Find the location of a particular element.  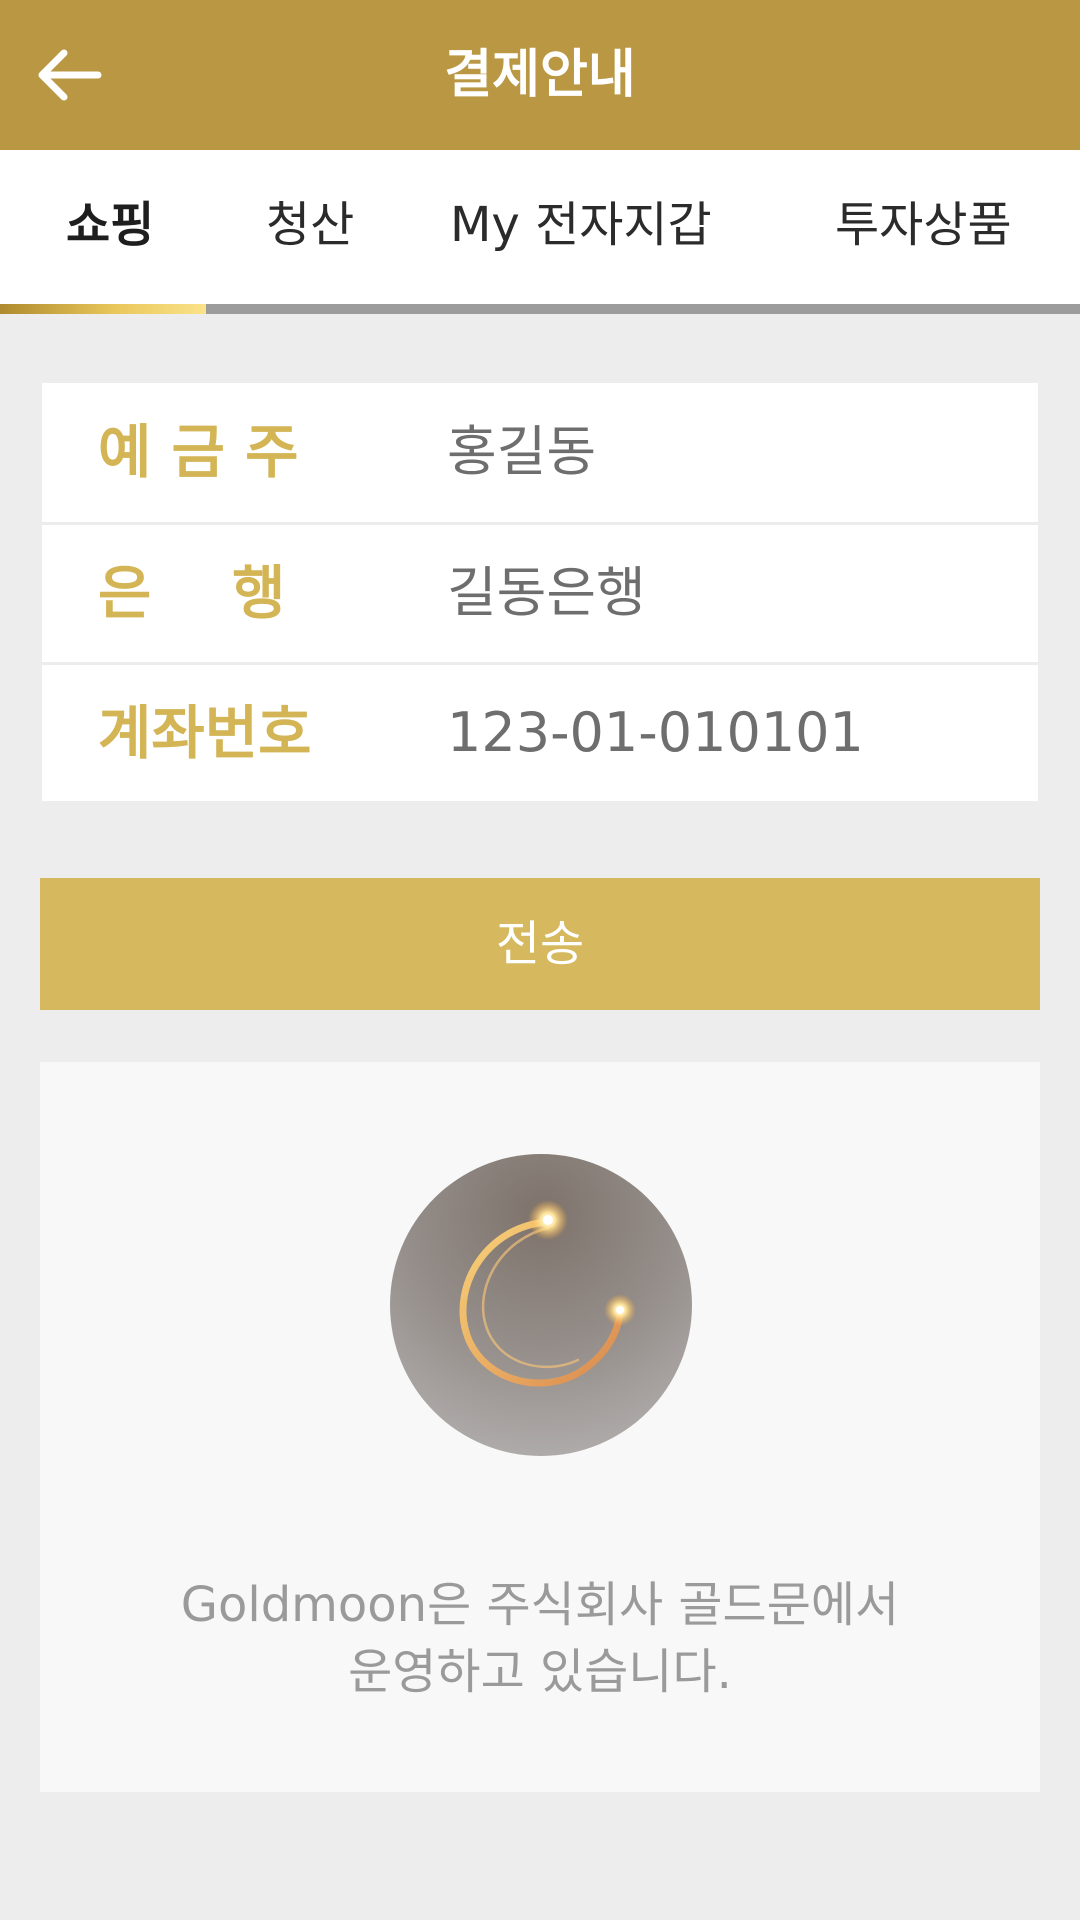

page-title: 결제안내 is located at coordinates (540, 75).